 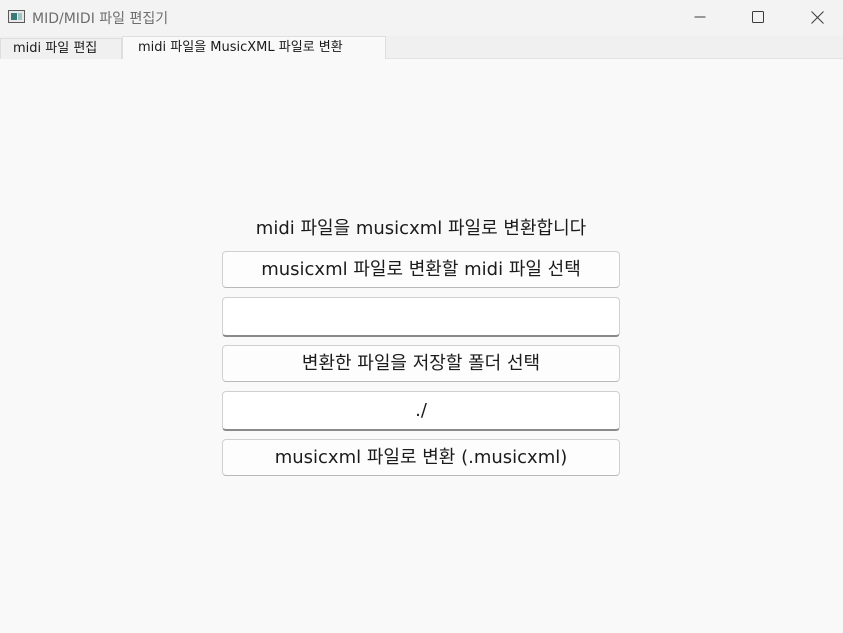 What do you see at coordinates (421, 457) in the screenshot?
I see `convert-to-musicxml-button: musicxml 파일로 변환 (.musicxml)` at bounding box center [421, 457].